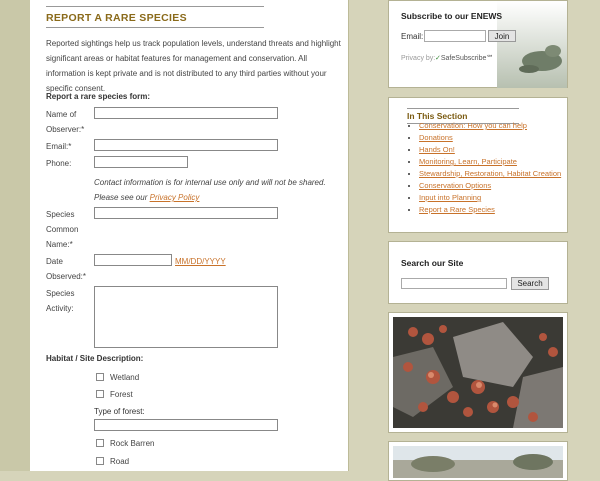 Image resolution: width=600 pixels, height=481 pixels. Describe the element at coordinates (412, 36) in the screenshot. I see `enews-email-label: Email:` at that location.